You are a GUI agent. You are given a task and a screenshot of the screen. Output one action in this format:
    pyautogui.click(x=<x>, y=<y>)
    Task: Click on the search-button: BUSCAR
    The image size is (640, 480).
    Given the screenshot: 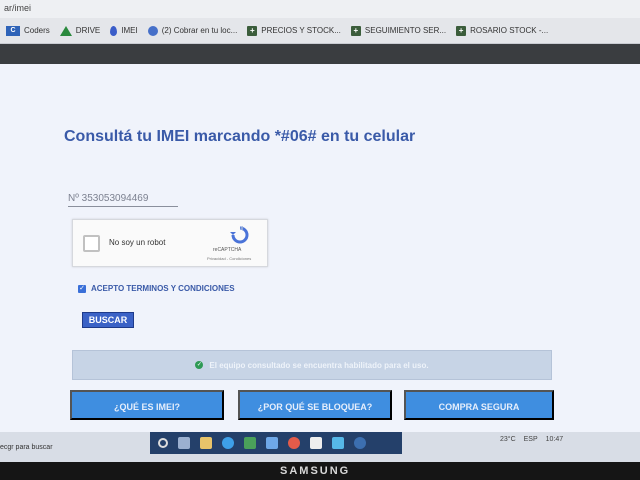 What is the action you would take?
    pyautogui.click(x=108, y=320)
    